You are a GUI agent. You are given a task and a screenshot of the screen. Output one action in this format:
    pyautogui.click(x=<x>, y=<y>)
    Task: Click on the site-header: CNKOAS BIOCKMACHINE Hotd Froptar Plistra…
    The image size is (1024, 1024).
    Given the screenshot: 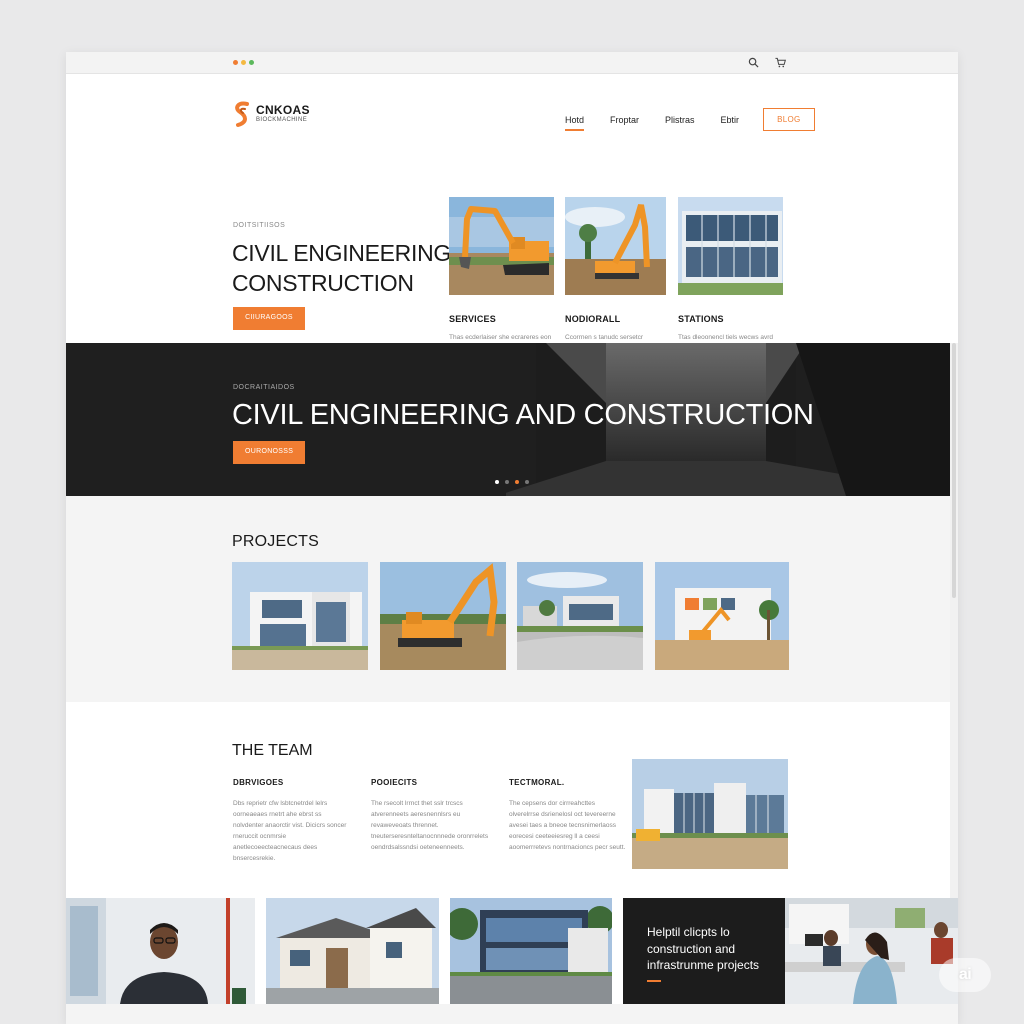 What is the action you would take?
    pyautogui.click(x=512, y=105)
    